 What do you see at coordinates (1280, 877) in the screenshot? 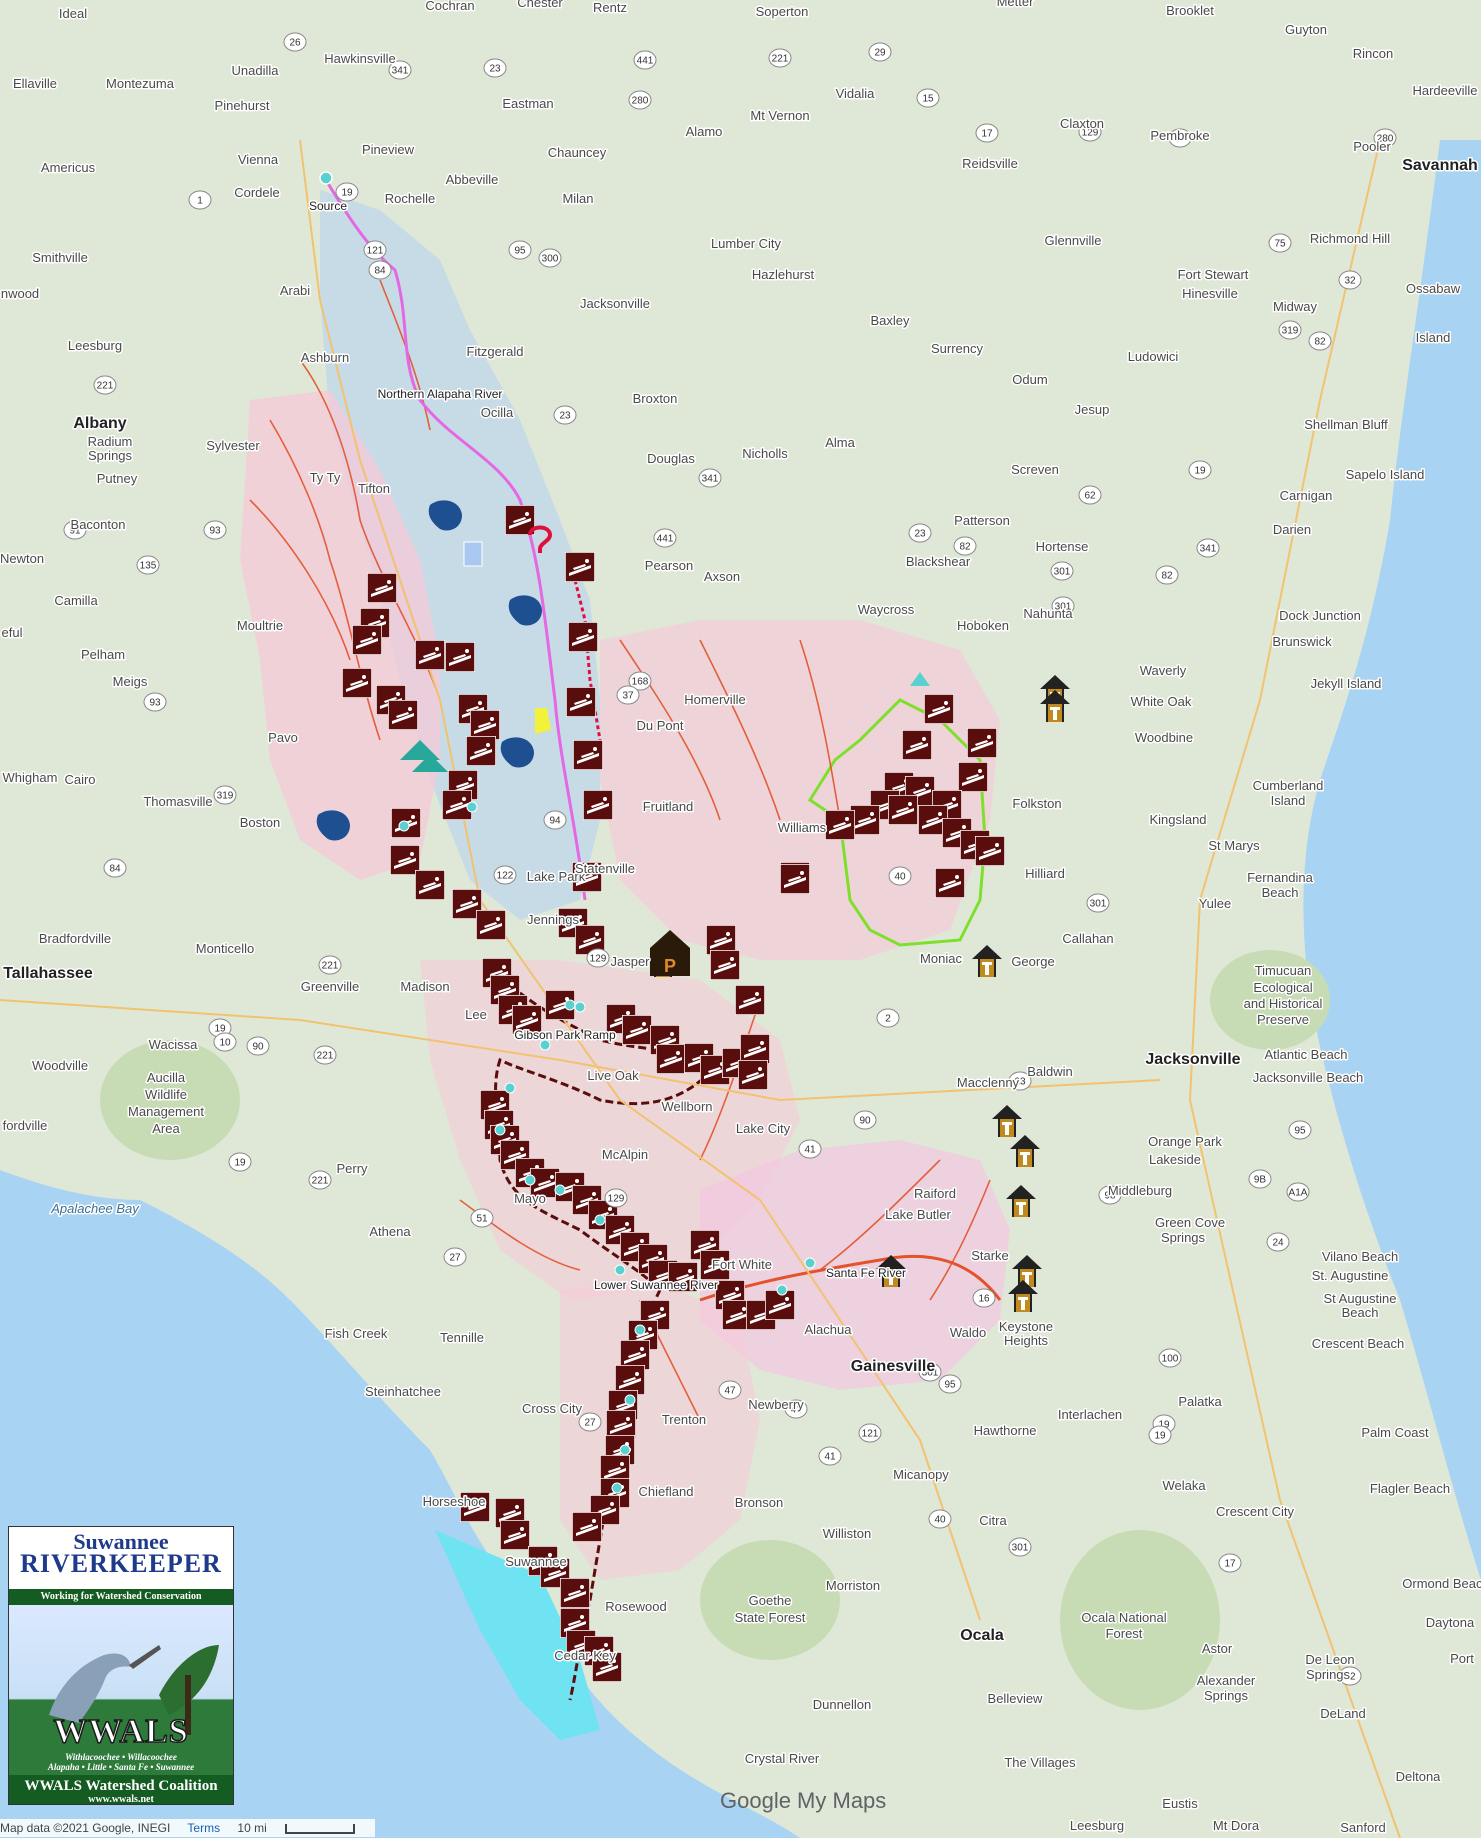
I see `place-label: Fernandina` at bounding box center [1280, 877].